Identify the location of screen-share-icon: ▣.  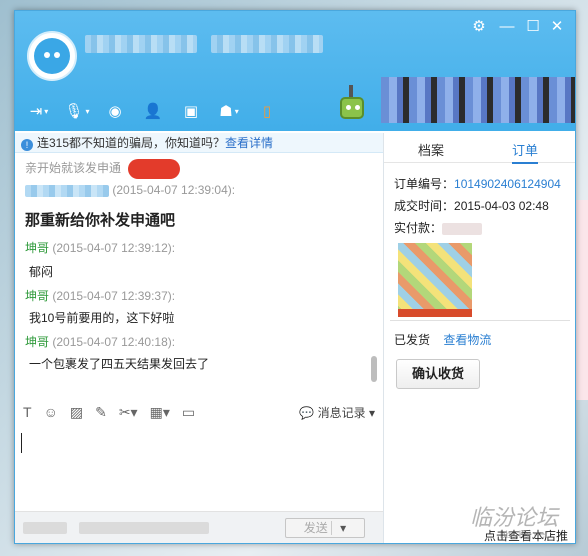
(191, 111).